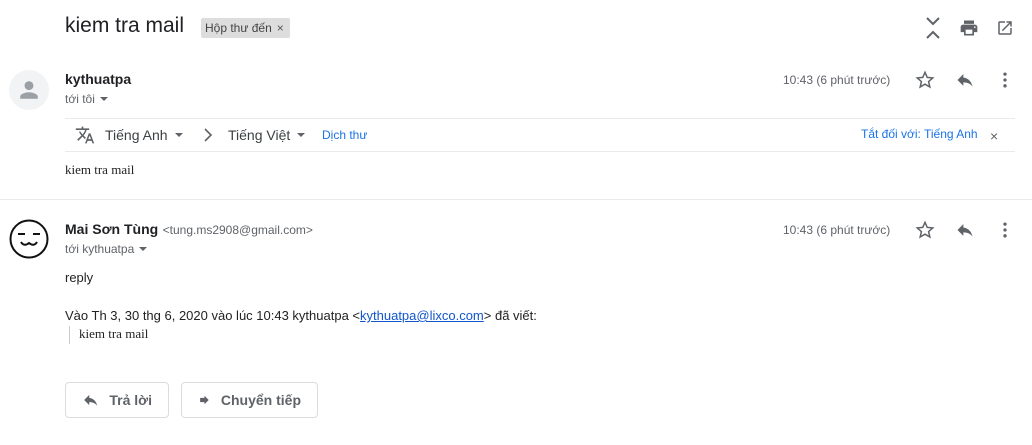  Describe the element at coordinates (130, 400) in the screenshot. I see `reply-button-label: Trả lời` at that location.